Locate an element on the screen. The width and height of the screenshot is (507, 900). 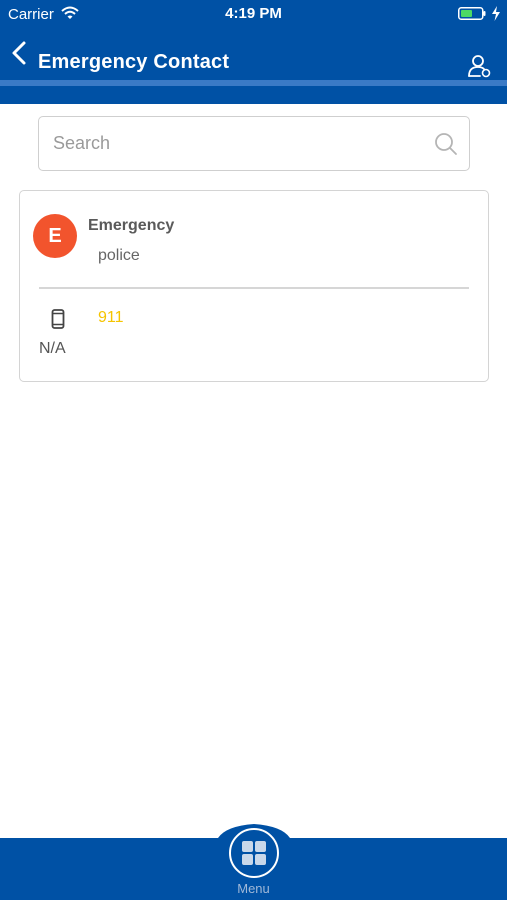
menu-button is located at coordinates (254, 853).